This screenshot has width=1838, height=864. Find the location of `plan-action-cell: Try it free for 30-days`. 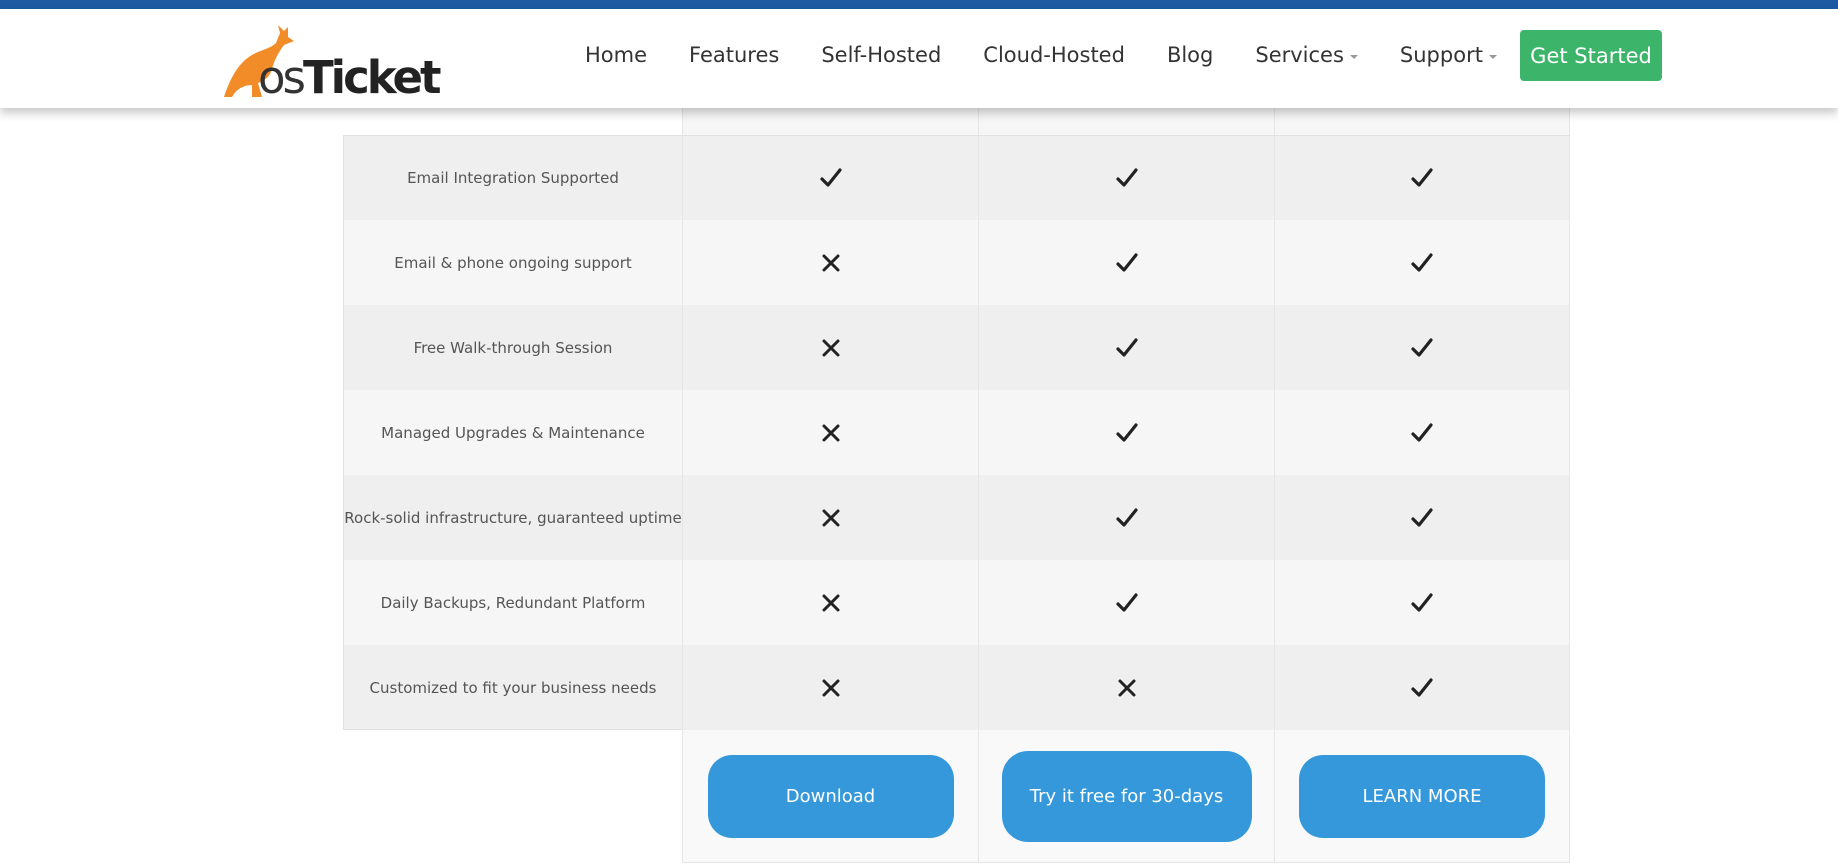

plan-action-cell: Try it free for 30-days is located at coordinates (1126, 796).